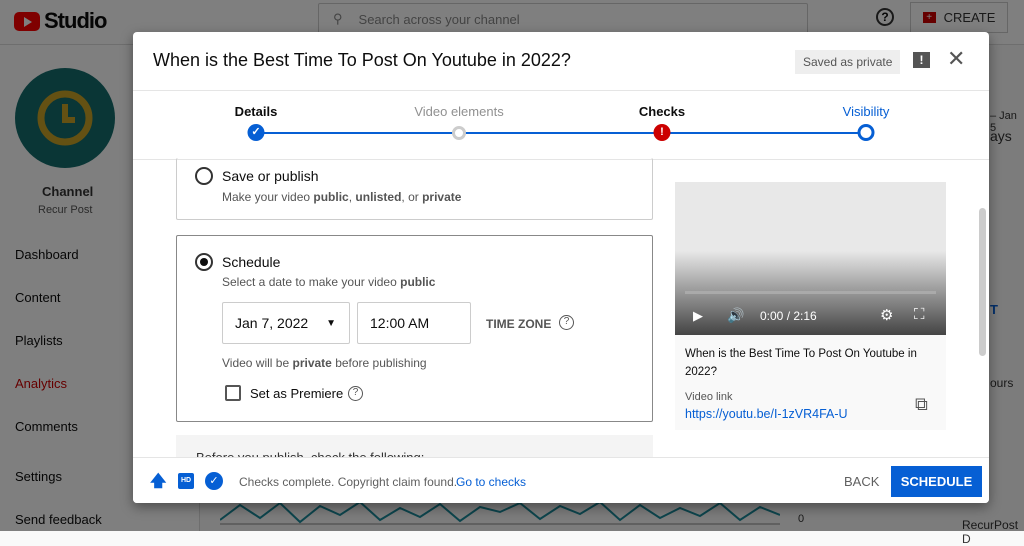  I want to click on schedule-radio, so click(204, 262).